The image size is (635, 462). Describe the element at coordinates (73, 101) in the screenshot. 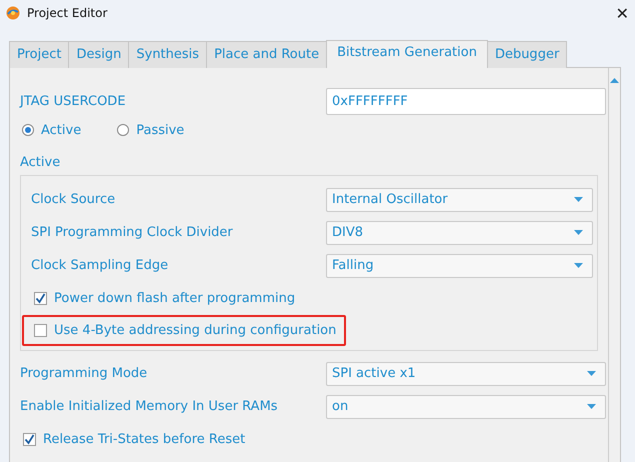

I see `field-label: JTAG USERCODE` at that location.